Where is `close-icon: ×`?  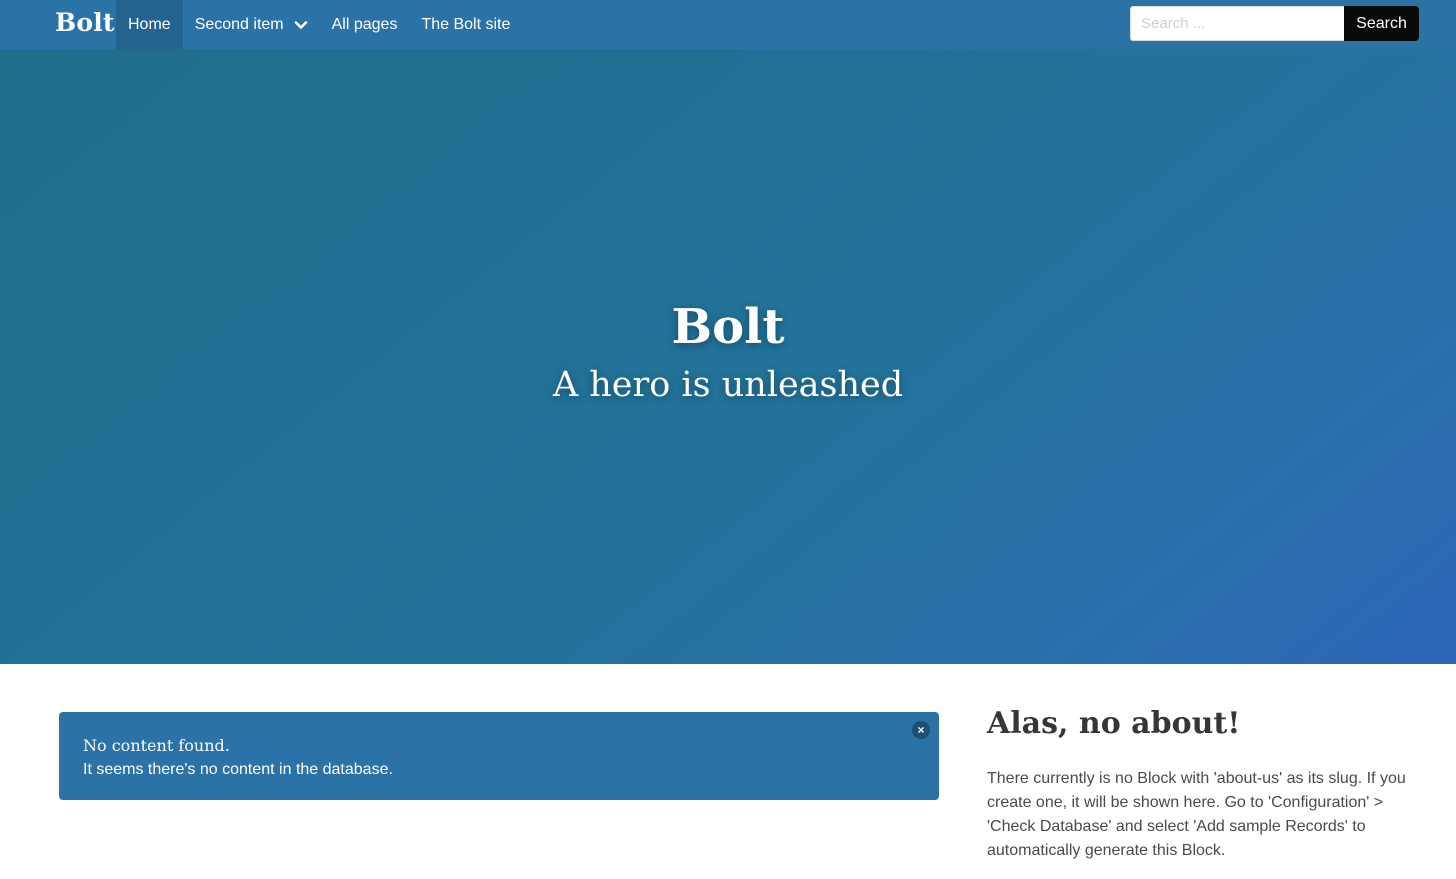
close-icon: × is located at coordinates (921, 730).